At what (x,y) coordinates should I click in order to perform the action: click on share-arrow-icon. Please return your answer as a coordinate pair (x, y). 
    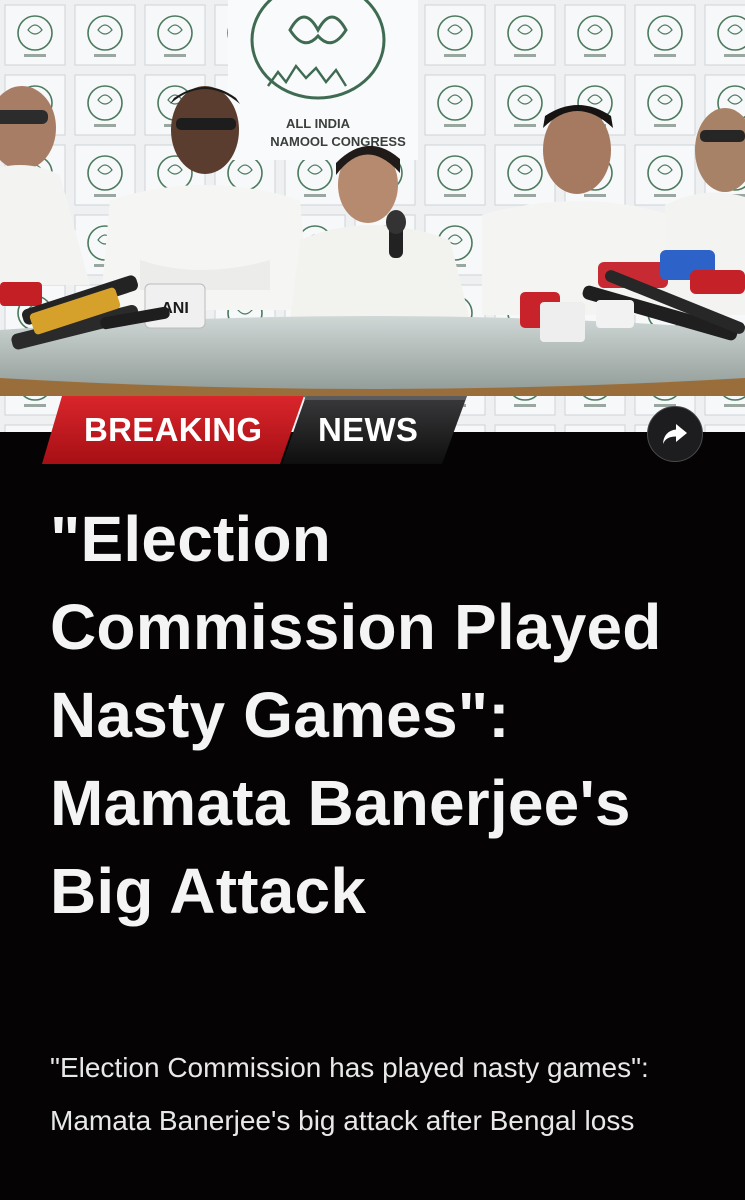
    Looking at the image, I should click on (675, 434).